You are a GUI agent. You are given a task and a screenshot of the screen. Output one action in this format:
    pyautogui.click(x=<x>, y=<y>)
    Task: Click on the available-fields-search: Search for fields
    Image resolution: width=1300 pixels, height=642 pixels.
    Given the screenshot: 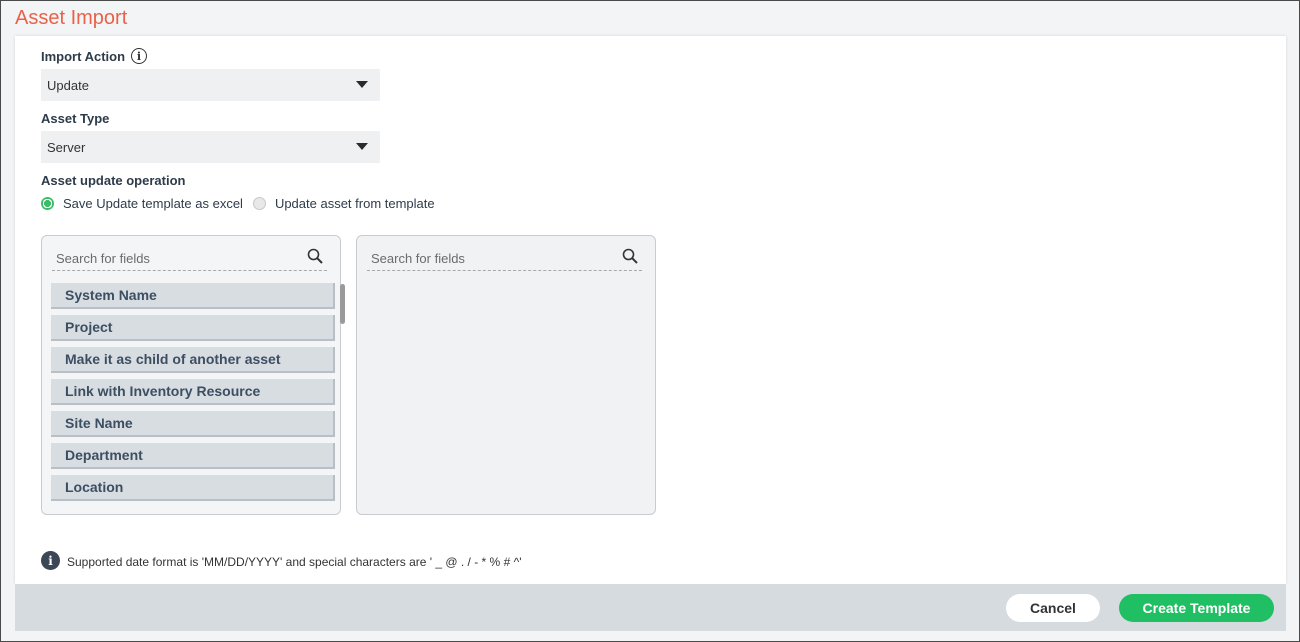 What is the action you would take?
    pyautogui.click(x=189, y=258)
    